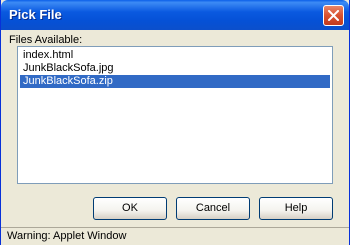  Describe the element at coordinates (46, 40) in the screenshot. I see `files-available-label: Files Available:` at that location.